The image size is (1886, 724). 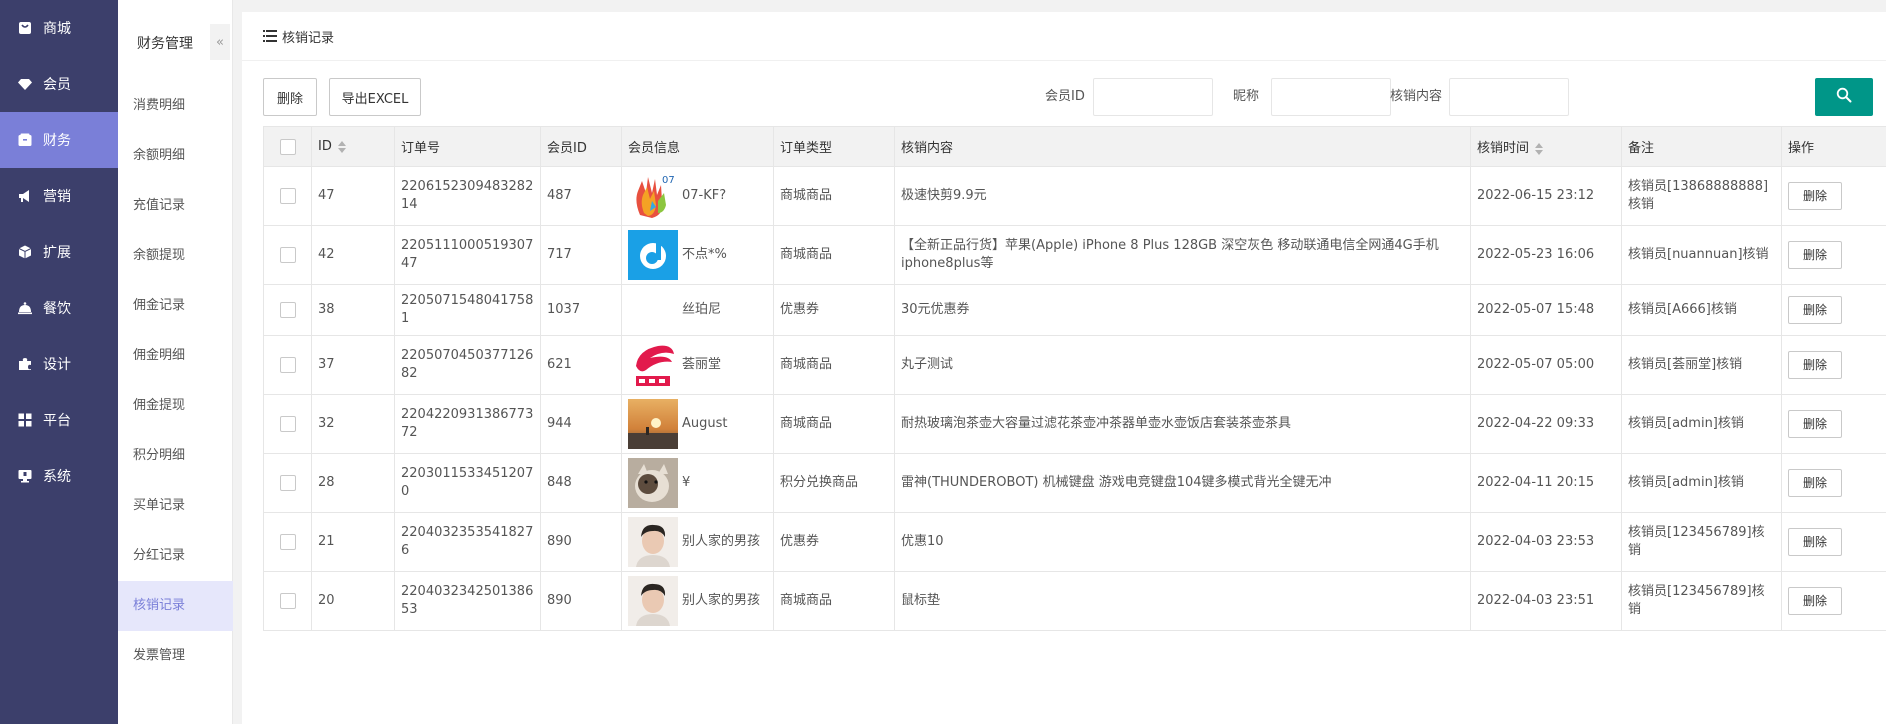 What do you see at coordinates (1182, 146) in the screenshot?
I see `column-header-content: 核销内容` at bounding box center [1182, 146].